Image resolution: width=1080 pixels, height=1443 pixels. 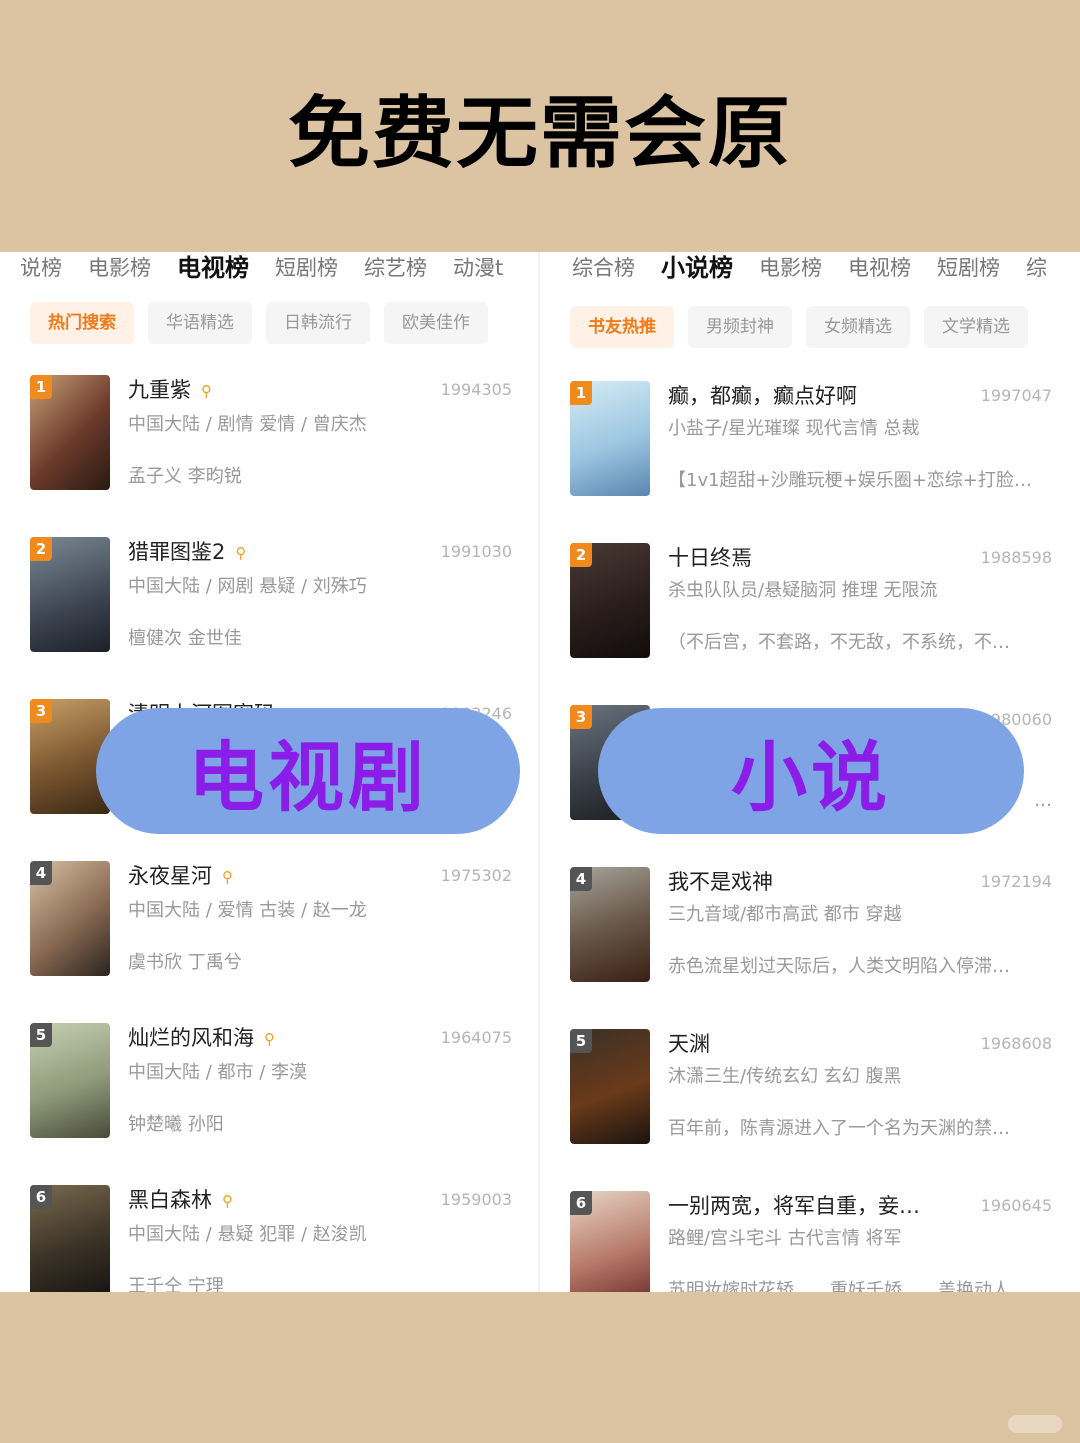 I want to click on chip-active: 书友热推, so click(x=622, y=327).